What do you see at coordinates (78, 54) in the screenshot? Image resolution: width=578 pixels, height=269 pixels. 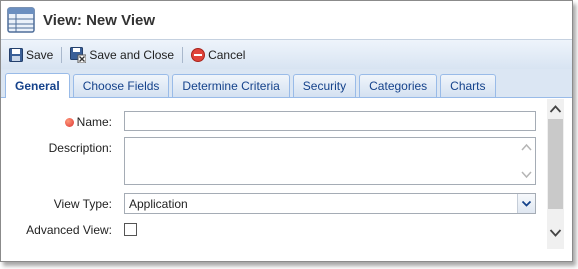 I see `save-close-icon` at bounding box center [78, 54].